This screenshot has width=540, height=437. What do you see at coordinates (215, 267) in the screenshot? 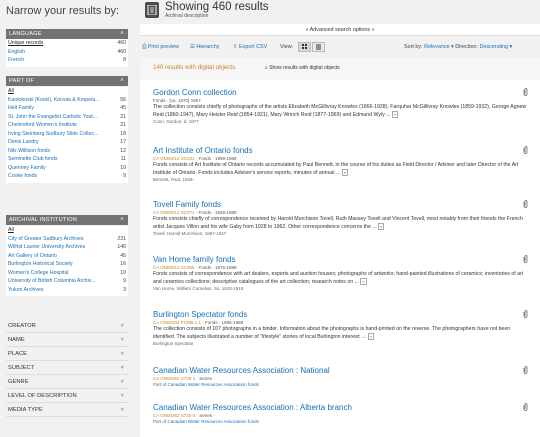
I see `result-level-date: · Fonds · 1876-1999` at bounding box center [215, 267].